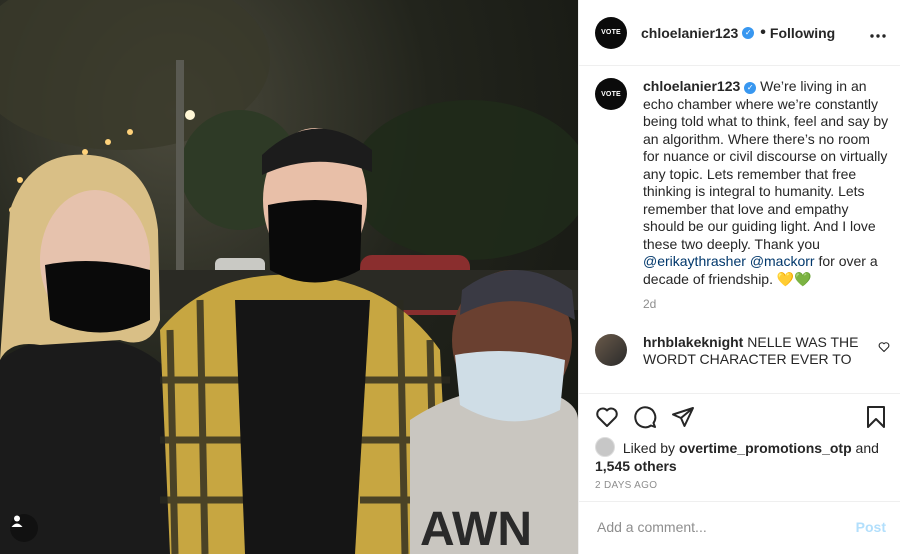 The width and height of the screenshot is (900, 554). Describe the element at coordinates (876, 417) in the screenshot. I see `save-bookmark-icon` at that location.